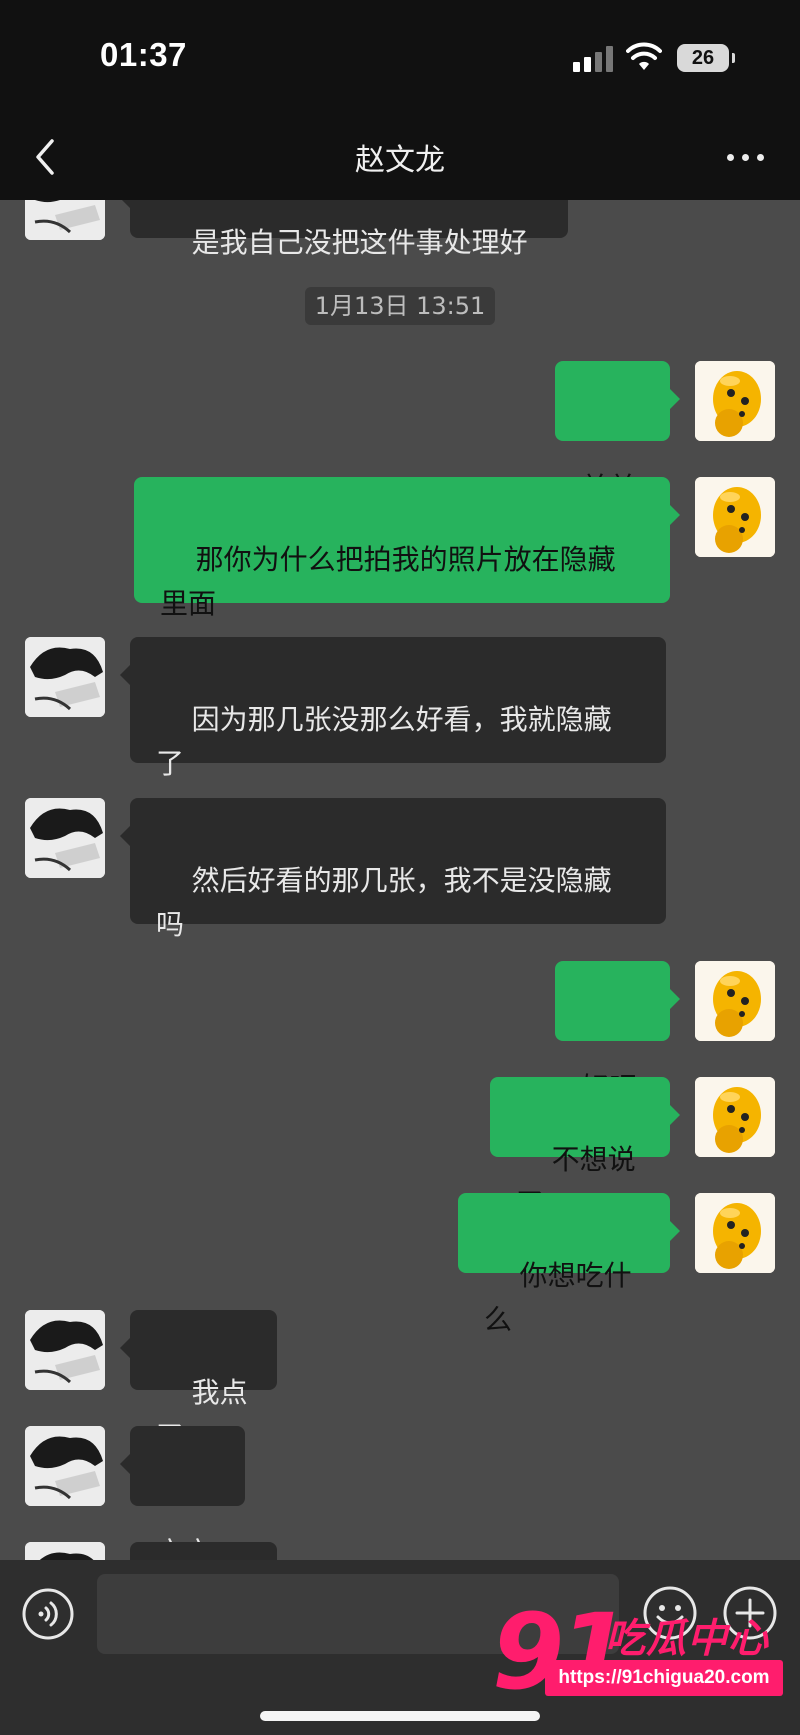  I want to click on message-bubble-incoming: 因为那几张没那么好看，我就隐藏 了, so click(393, 708).